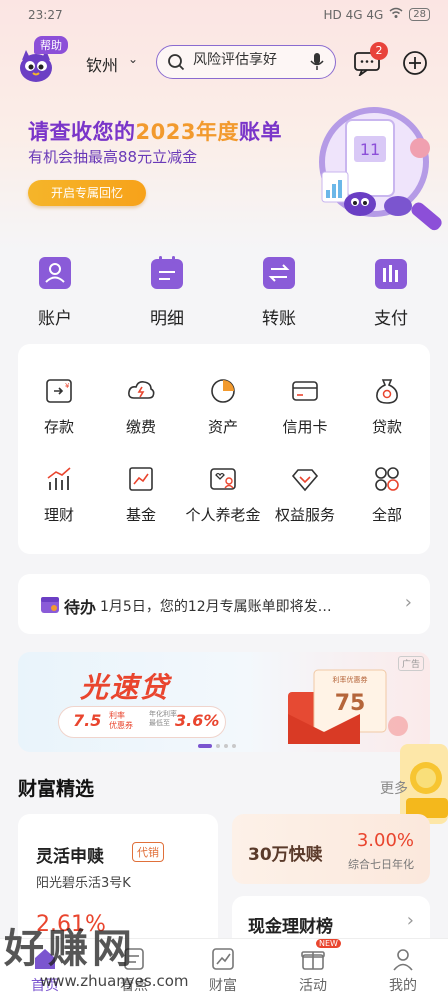 The width and height of the screenshot is (448, 1000). I want to click on product-tag: 代销, so click(148, 852).